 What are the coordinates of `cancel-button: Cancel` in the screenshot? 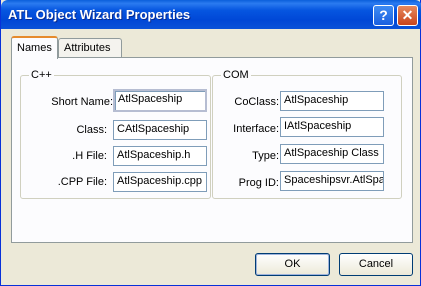 It's located at (376, 264).